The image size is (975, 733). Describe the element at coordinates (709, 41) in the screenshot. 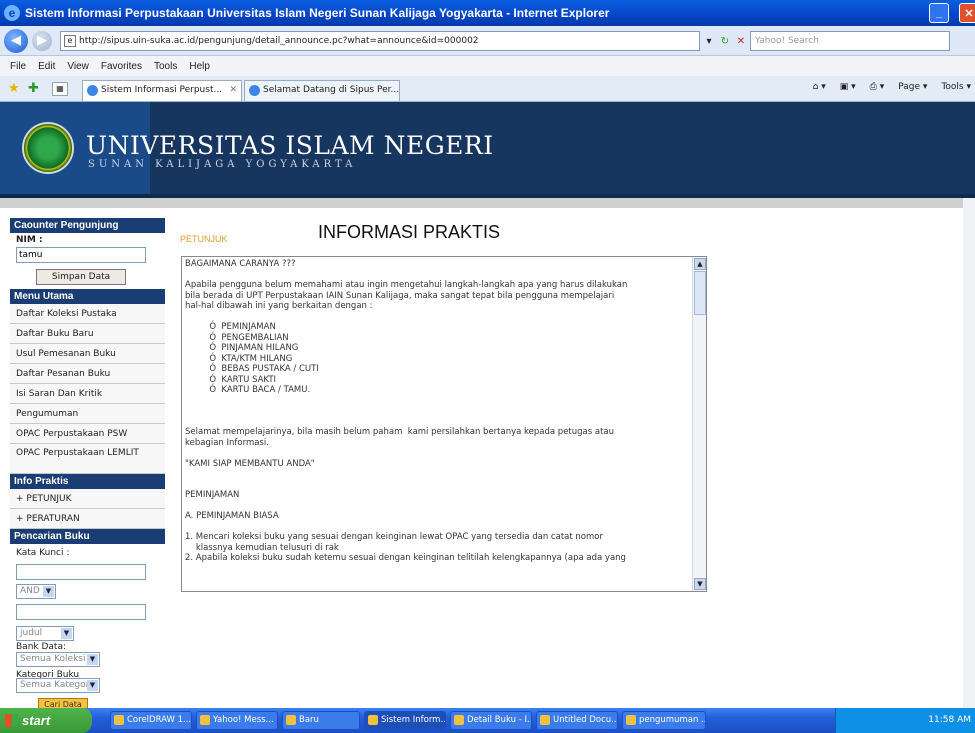

I see `address-dropdown-icon: ▾` at that location.